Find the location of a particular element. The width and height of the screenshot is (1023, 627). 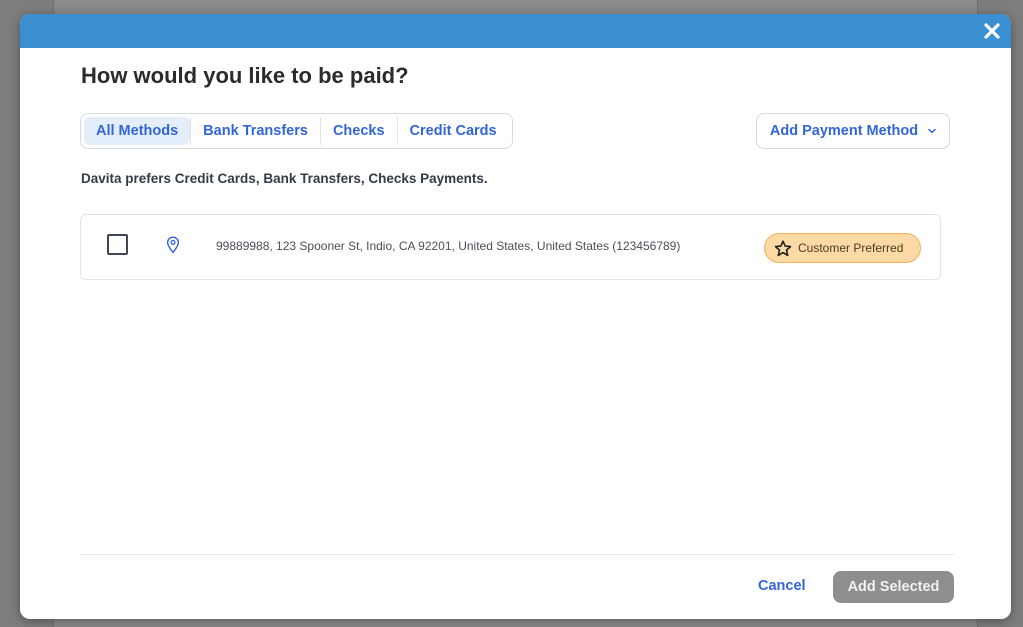

close-icon is located at coordinates (992, 31).